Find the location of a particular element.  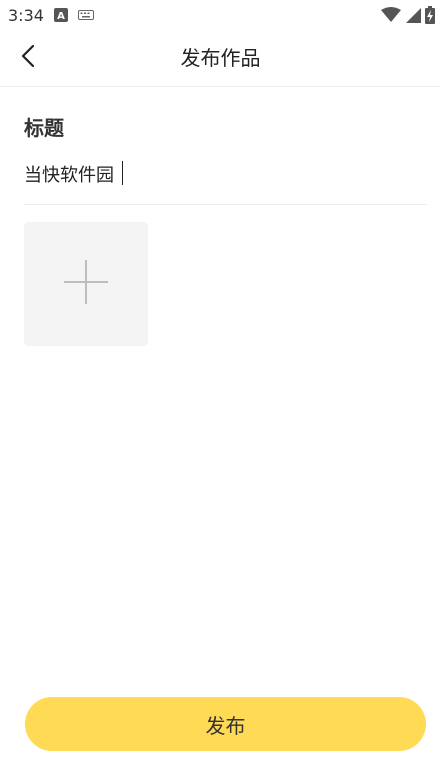

title-label: 标题 is located at coordinates (44, 128).